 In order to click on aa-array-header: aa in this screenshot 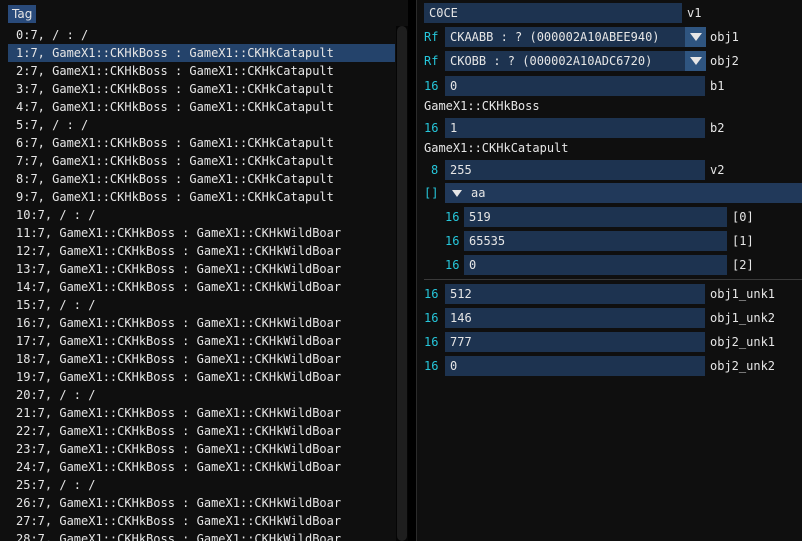, I will do `click(623, 193)`.